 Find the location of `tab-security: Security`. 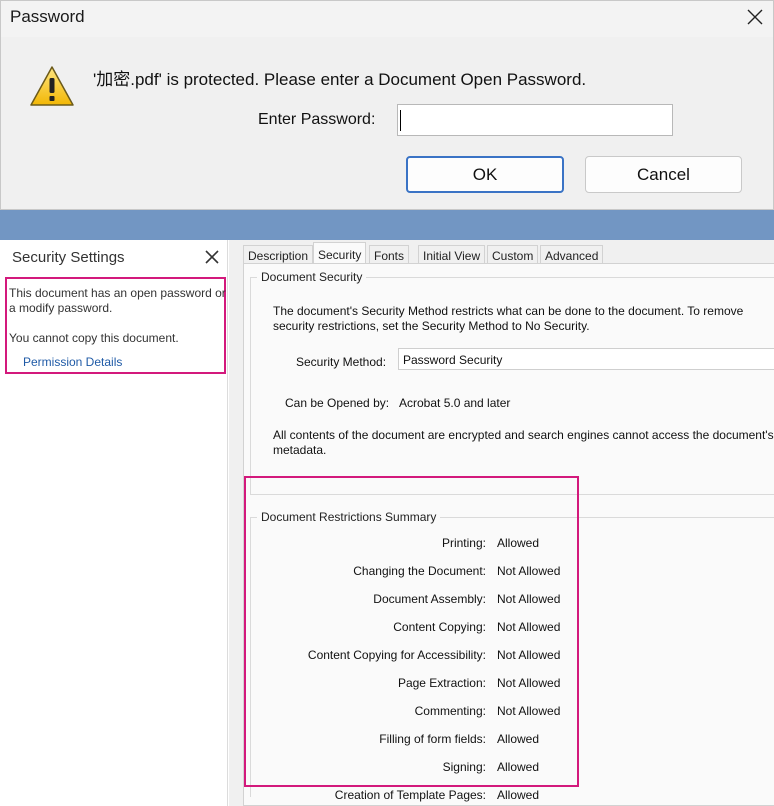

tab-security: Security is located at coordinates (340, 253).